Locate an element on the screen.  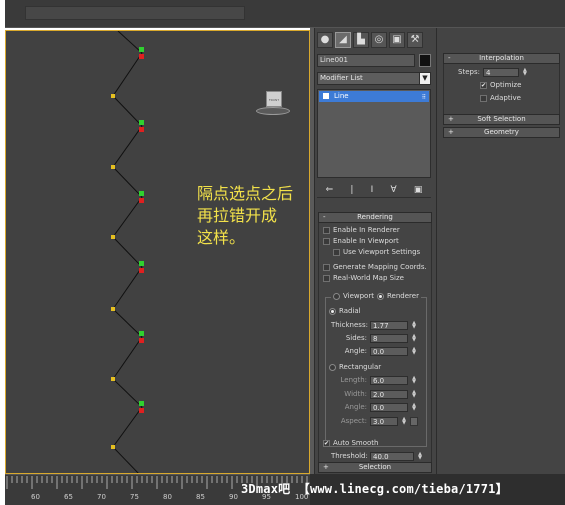
object-color-swatch is located at coordinates (425, 60).